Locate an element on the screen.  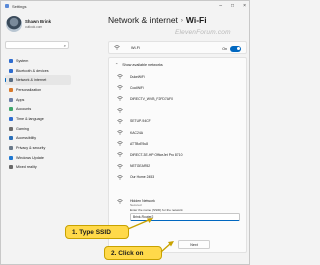
avatar is located at coordinates (14, 24).